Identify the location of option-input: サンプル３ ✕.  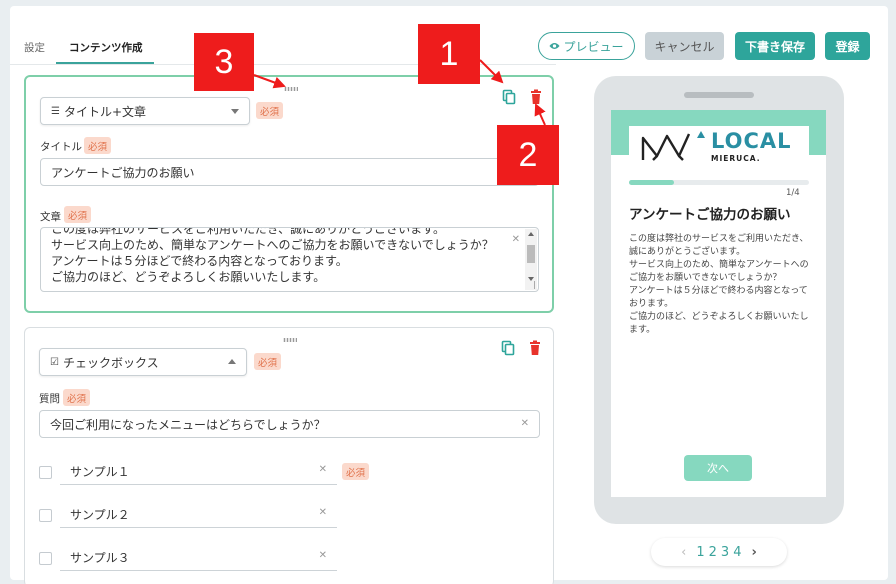
(198, 558).